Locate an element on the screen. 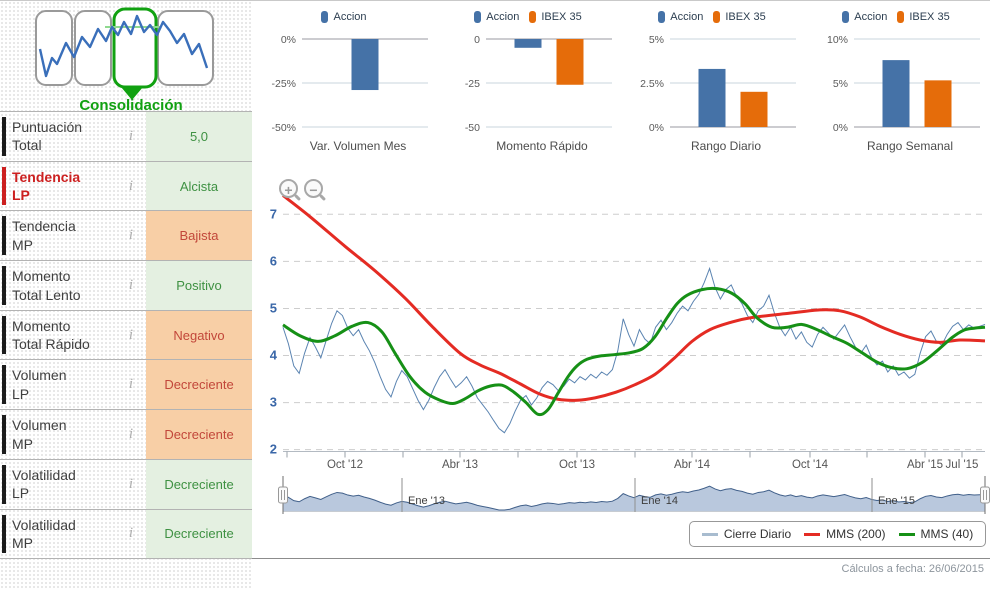  metric-row: Volumen MP i Decreciente is located at coordinates (126, 435).